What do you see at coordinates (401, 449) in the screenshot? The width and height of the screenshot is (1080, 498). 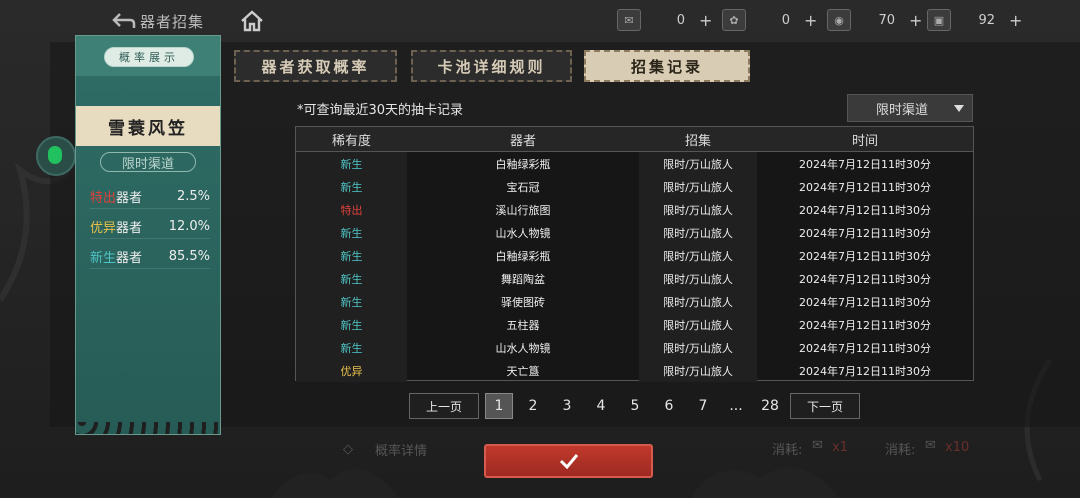 I see `probability-detail-link: 概率详情` at bounding box center [401, 449].